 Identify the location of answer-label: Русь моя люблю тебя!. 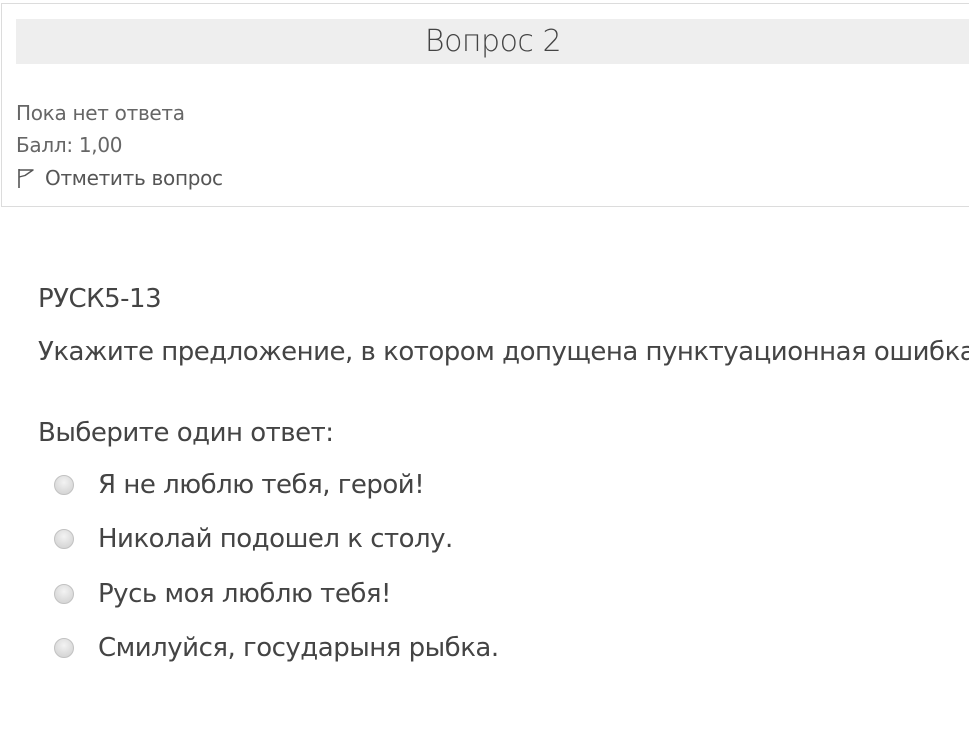
(244, 594).